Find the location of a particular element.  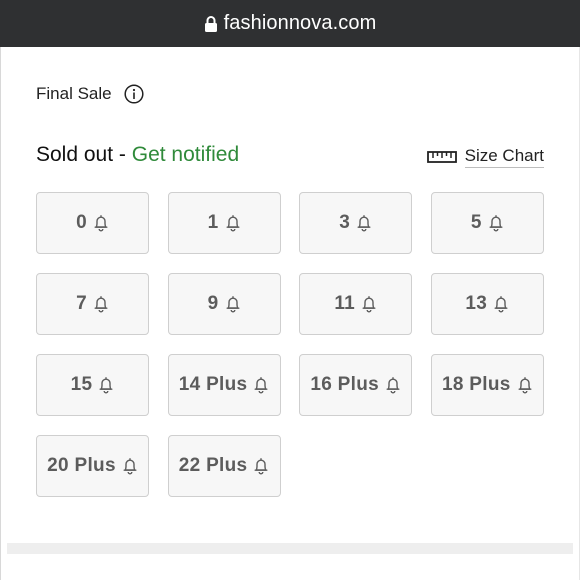

size-option-button: 11 is located at coordinates (356, 304).